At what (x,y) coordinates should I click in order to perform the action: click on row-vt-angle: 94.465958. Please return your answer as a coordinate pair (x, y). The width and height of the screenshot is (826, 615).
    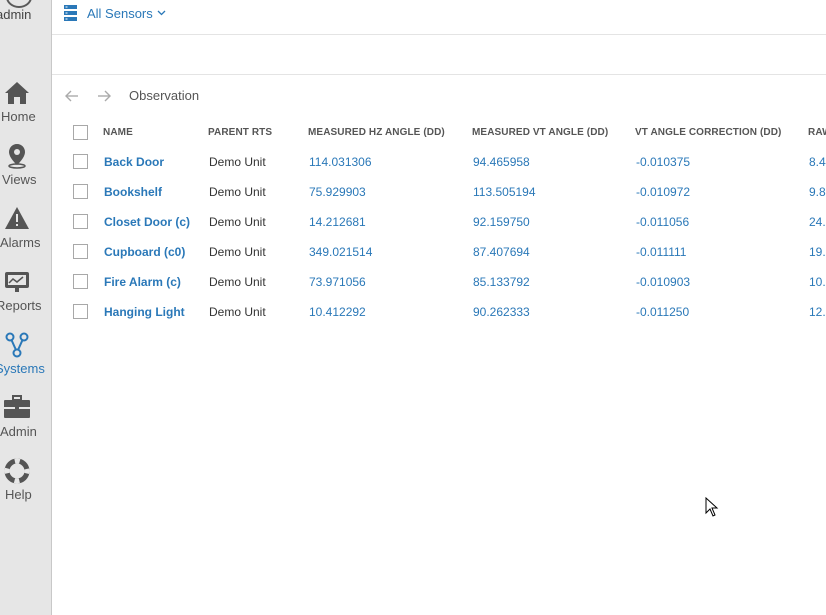
    Looking at the image, I should click on (501, 162).